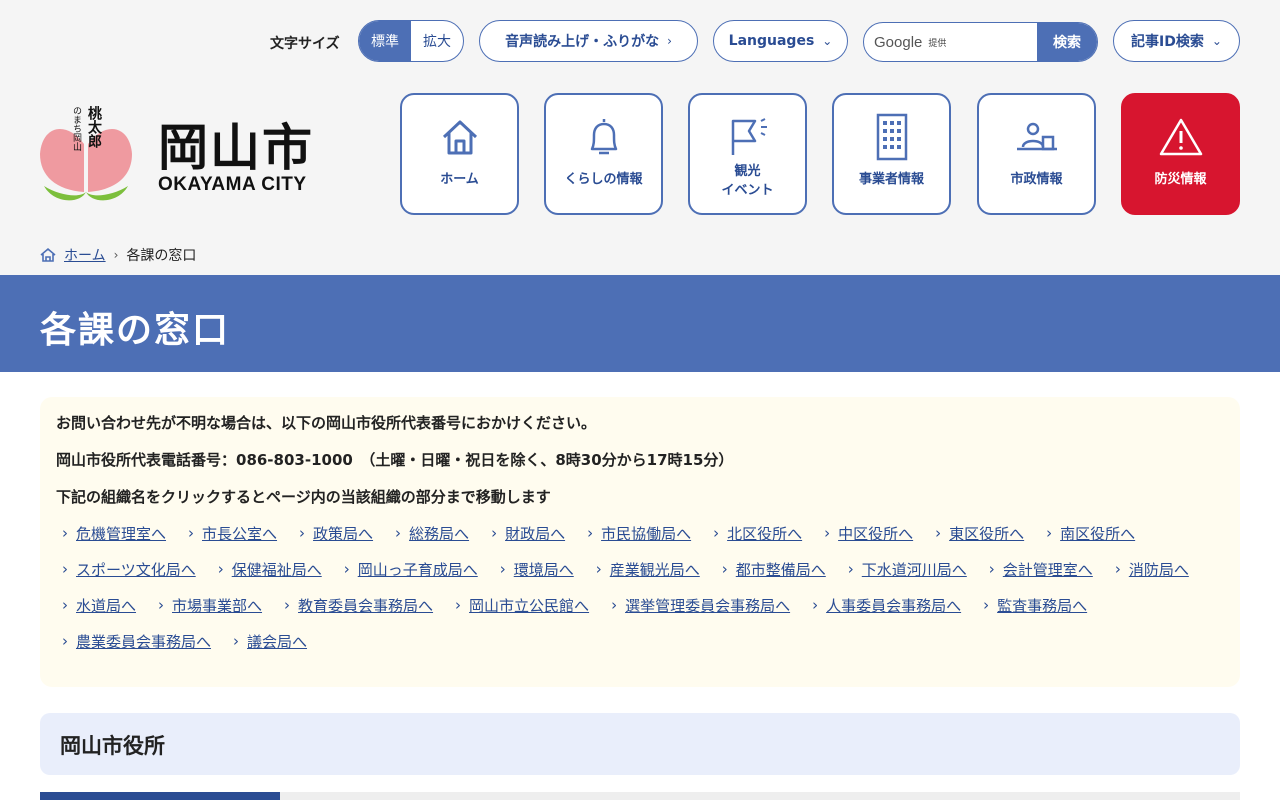 This screenshot has width=1280, height=800. What do you see at coordinates (232, 541) in the screenshot?
I see `department-link: 市長公室へ` at bounding box center [232, 541].